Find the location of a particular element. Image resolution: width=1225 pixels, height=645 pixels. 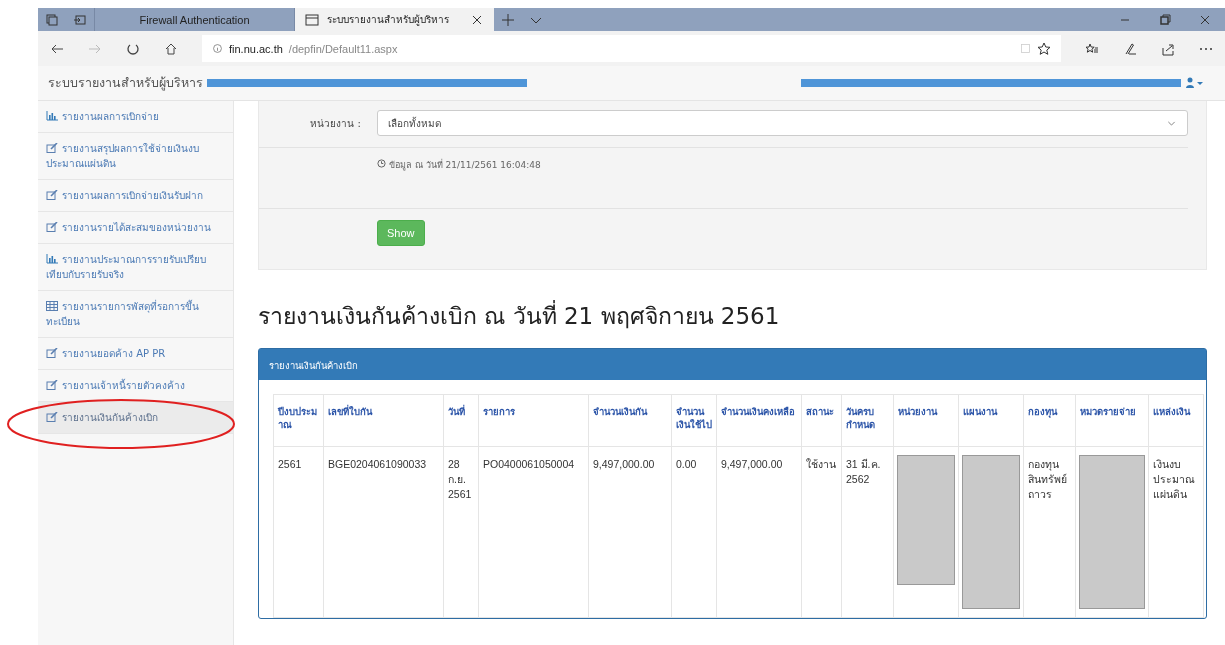

app-title: ระบบรายงานสำหรับผู้บริหาร is located at coordinates (125, 83).